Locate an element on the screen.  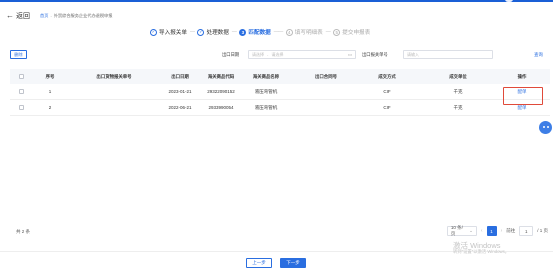
assistant-robot-icon is located at coordinates (545, 128).